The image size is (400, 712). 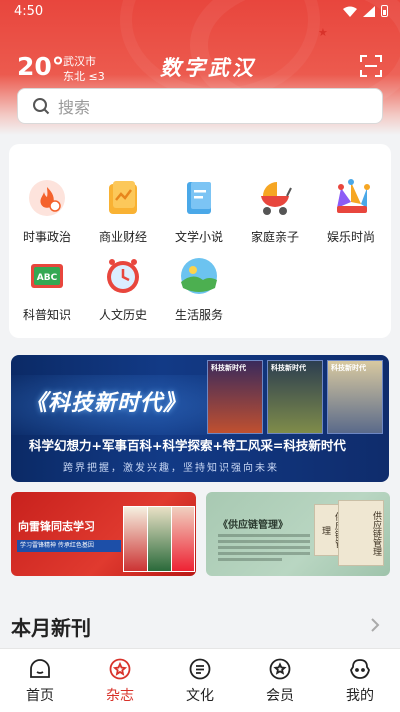 What do you see at coordinates (46, 315) in the screenshot?
I see `category-label: 科普知识` at bounding box center [46, 315].